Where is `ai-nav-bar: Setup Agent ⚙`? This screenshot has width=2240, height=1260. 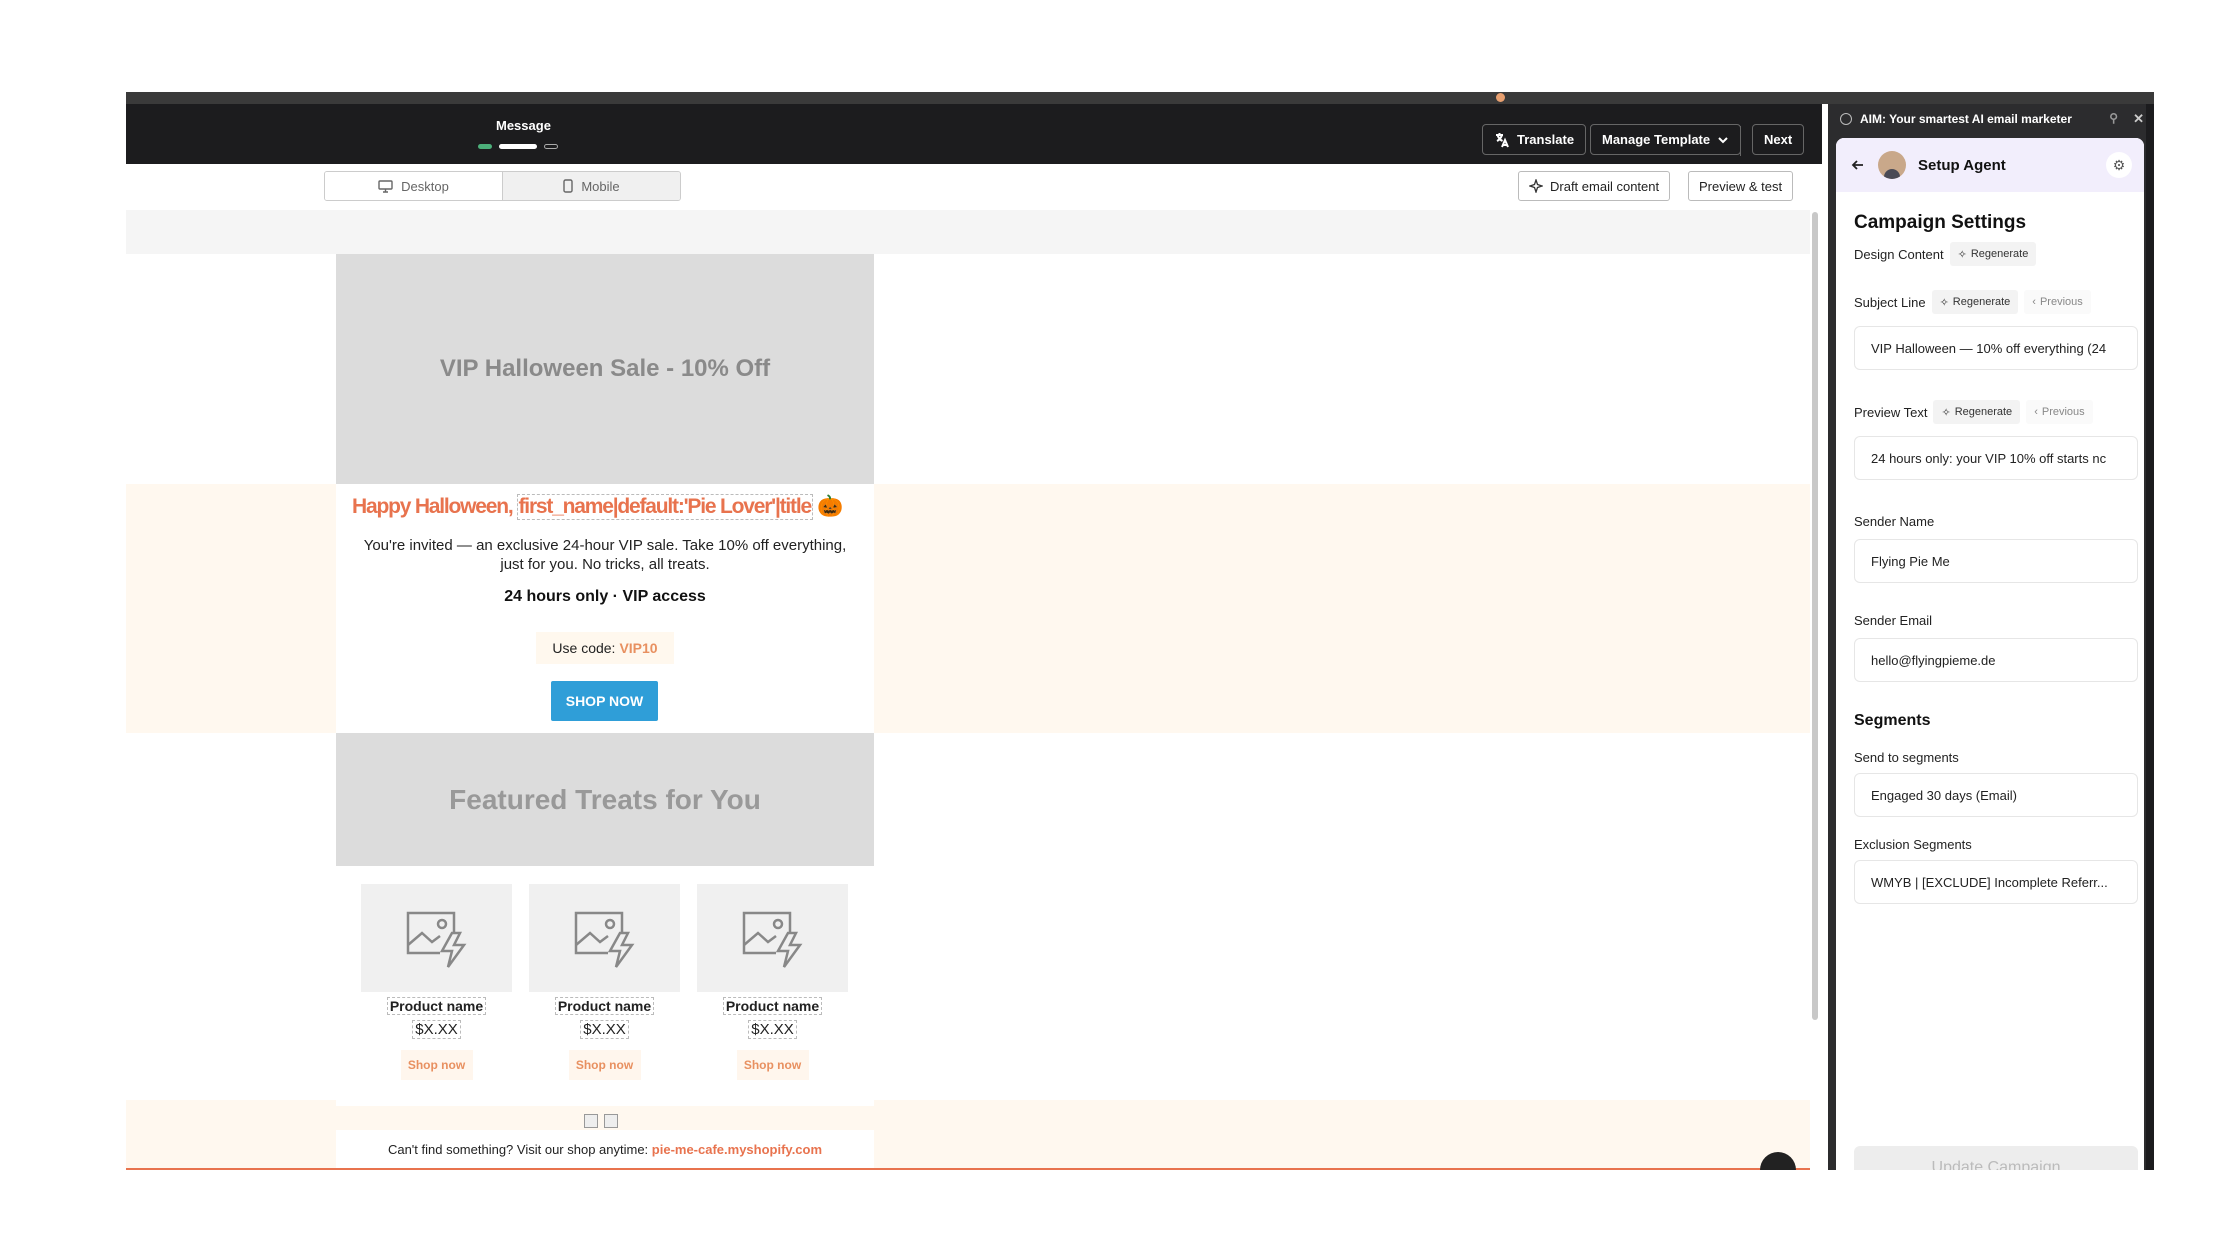
ai-nav-bar: Setup Agent ⚙ is located at coordinates (1990, 165).